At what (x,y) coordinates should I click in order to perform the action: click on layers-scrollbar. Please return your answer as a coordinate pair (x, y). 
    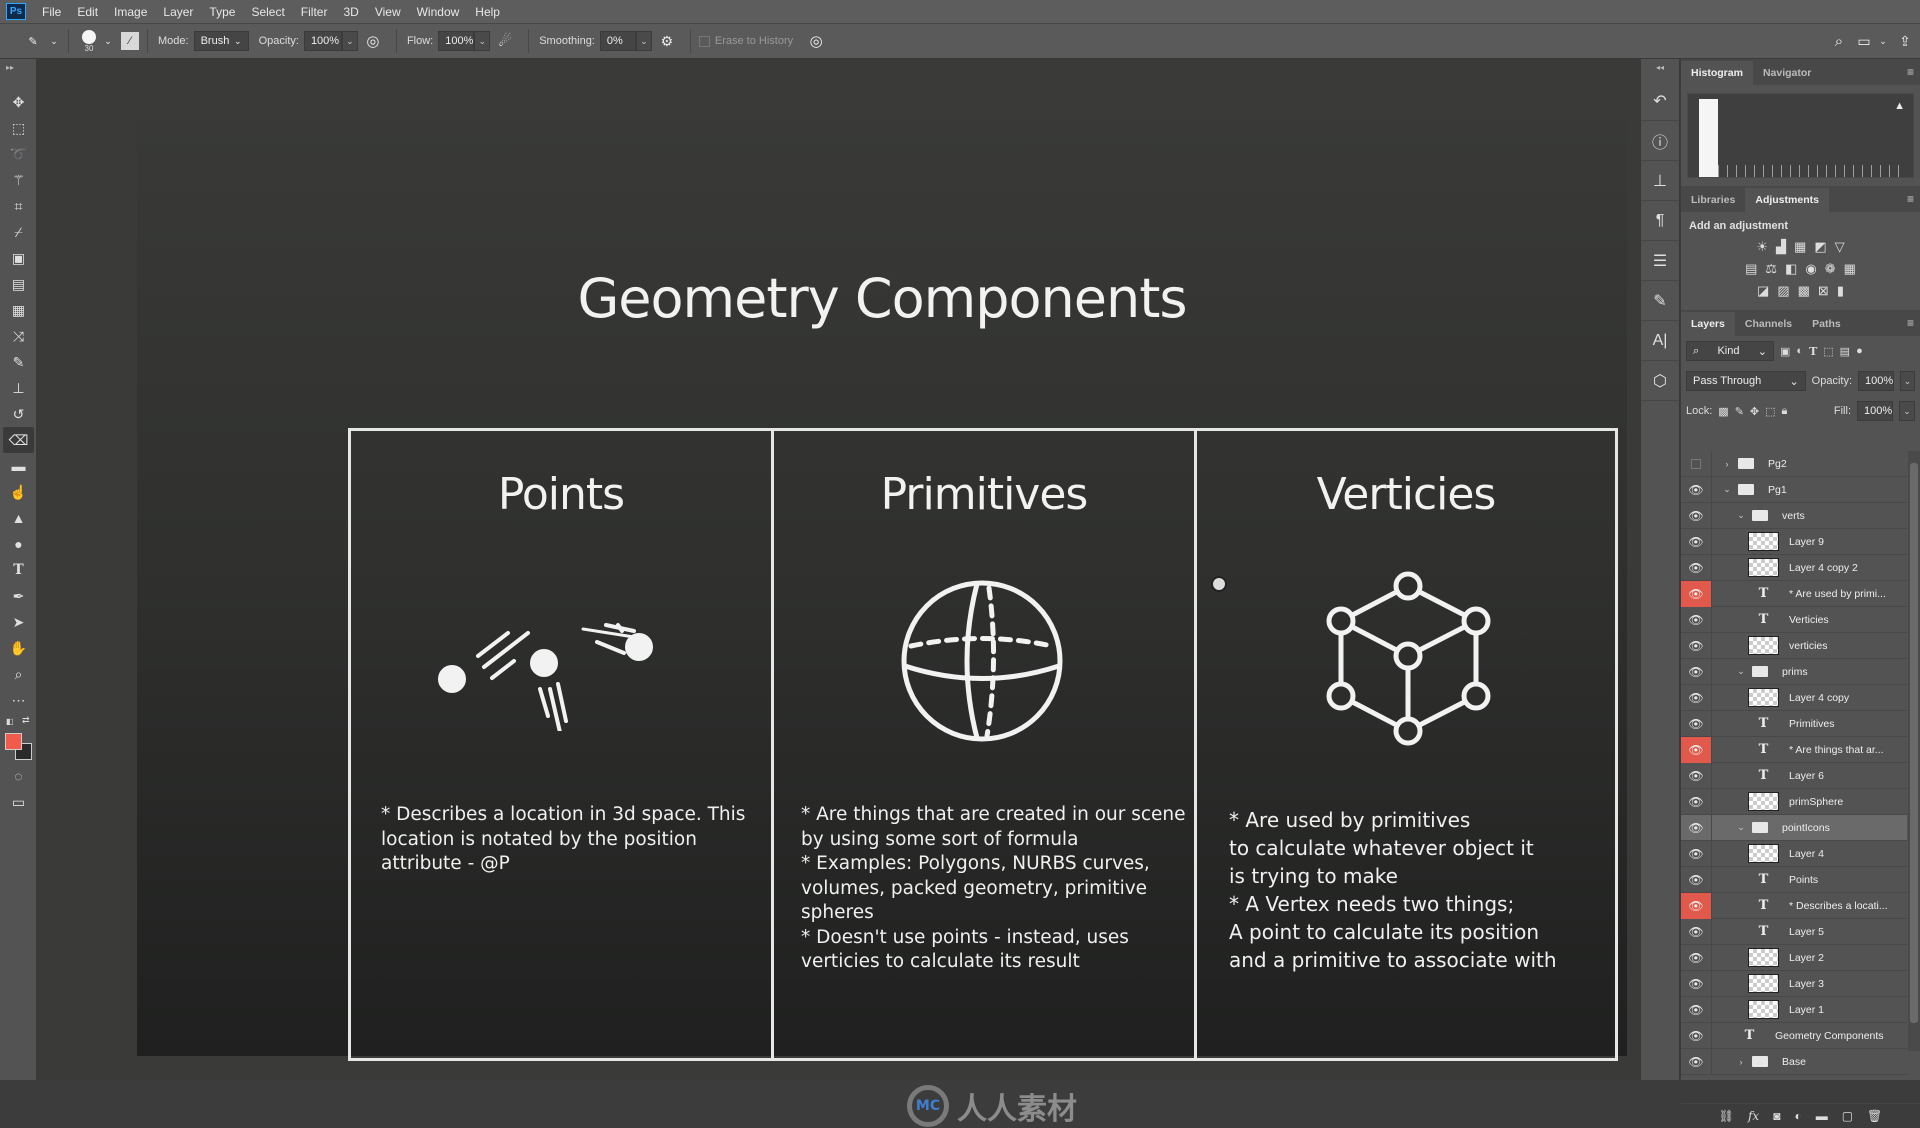
    Looking at the image, I should click on (1914, 751).